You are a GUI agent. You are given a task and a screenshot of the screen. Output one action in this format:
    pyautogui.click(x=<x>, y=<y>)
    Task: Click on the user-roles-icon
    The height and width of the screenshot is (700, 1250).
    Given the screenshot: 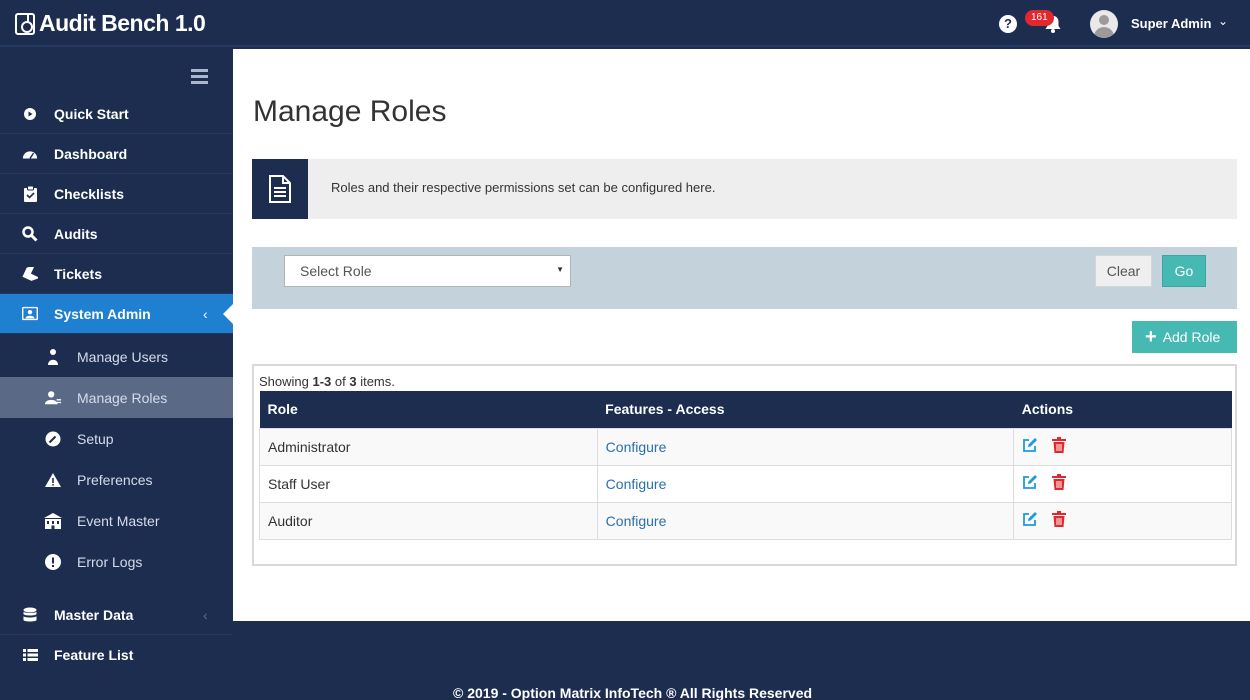 What is the action you would take?
    pyautogui.click(x=53, y=398)
    